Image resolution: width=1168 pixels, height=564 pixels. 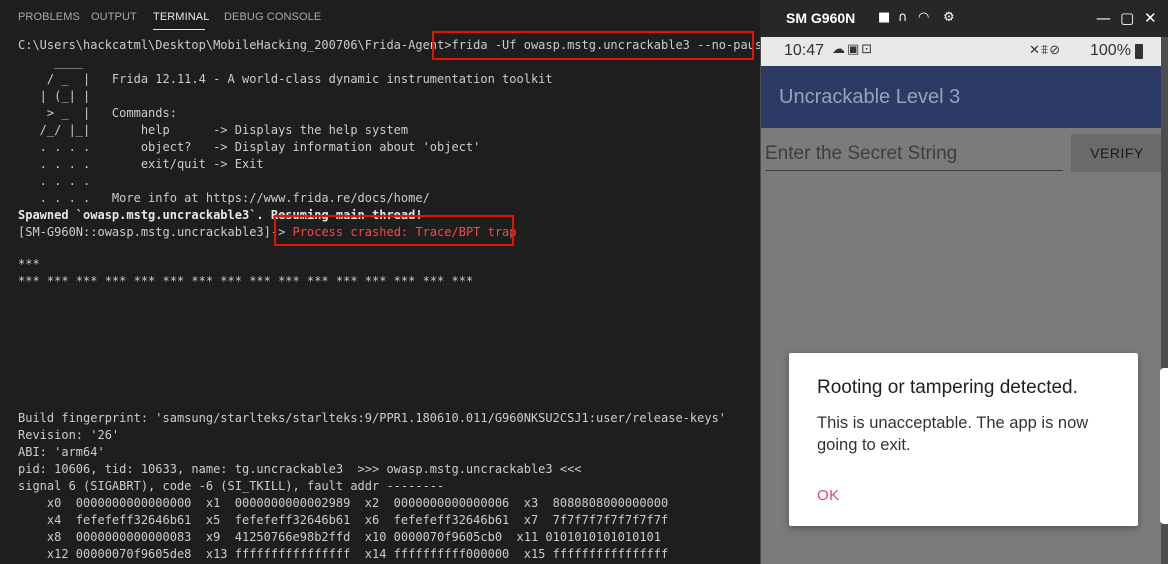 What do you see at coordinates (380, 17) in the screenshot?
I see `panel-tabs: PROBLEMS OUTPUT TERMINAL DEBUG CONSOLE` at bounding box center [380, 17].